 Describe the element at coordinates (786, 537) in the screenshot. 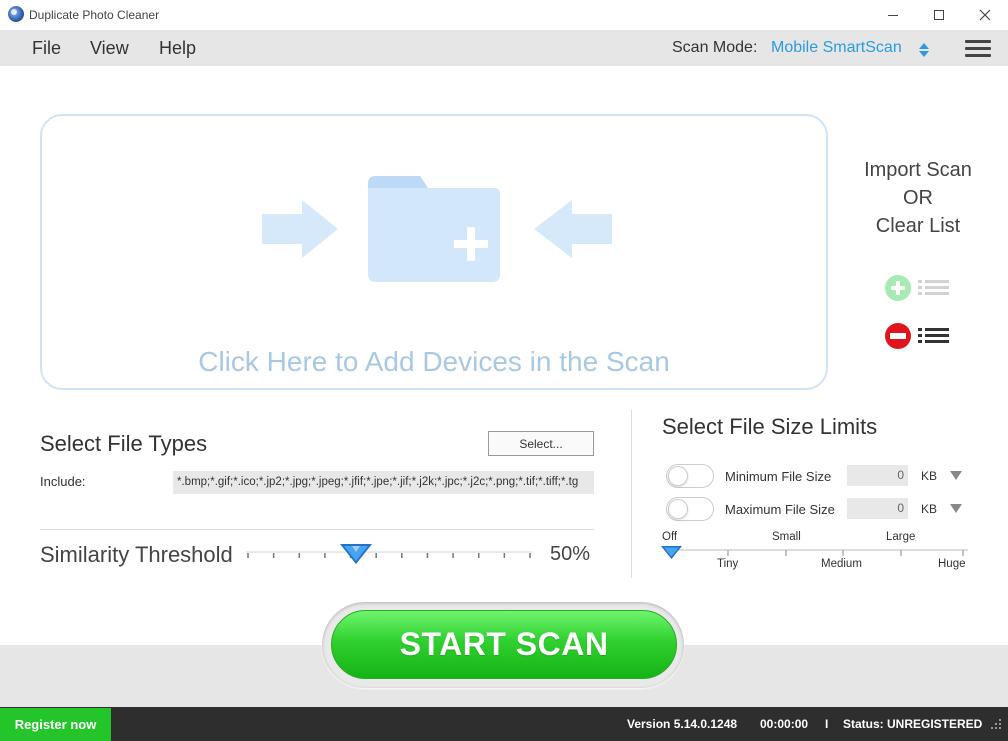

I see `scale-label-small: Small` at that location.